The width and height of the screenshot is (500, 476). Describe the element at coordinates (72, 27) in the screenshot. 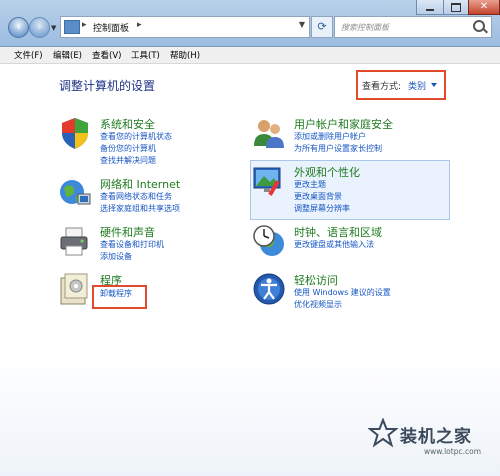

I see `control-panel-icon` at that location.